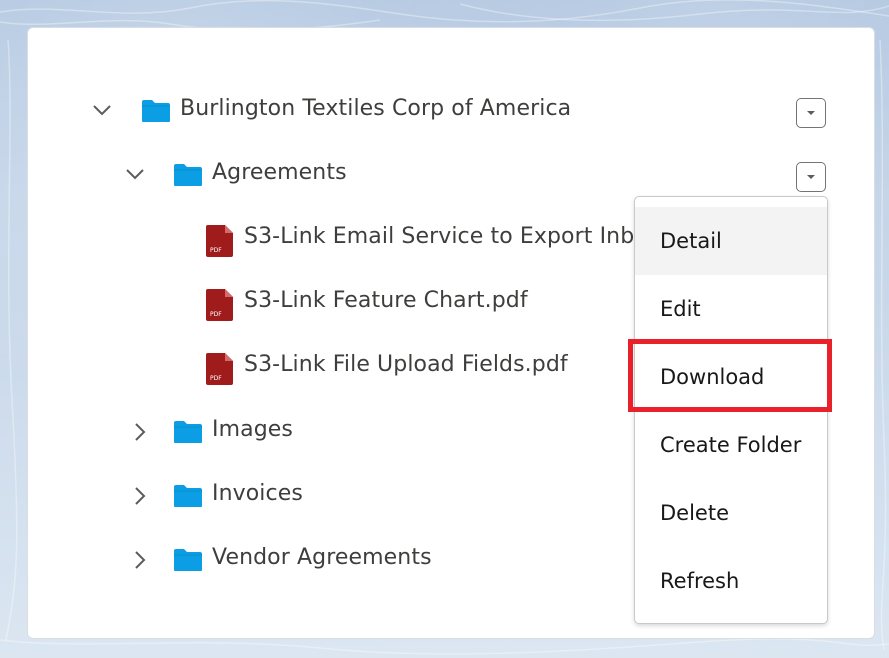 The width and height of the screenshot is (889, 658). I want to click on tree-item-vendor-agreements-label: Vendor Agreements, so click(322, 557).